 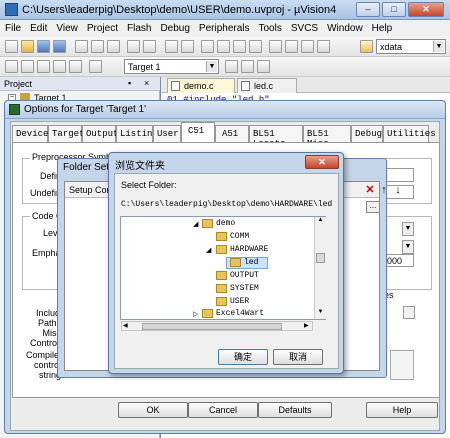 I want to click on tab-user: User, so click(x=167, y=133).